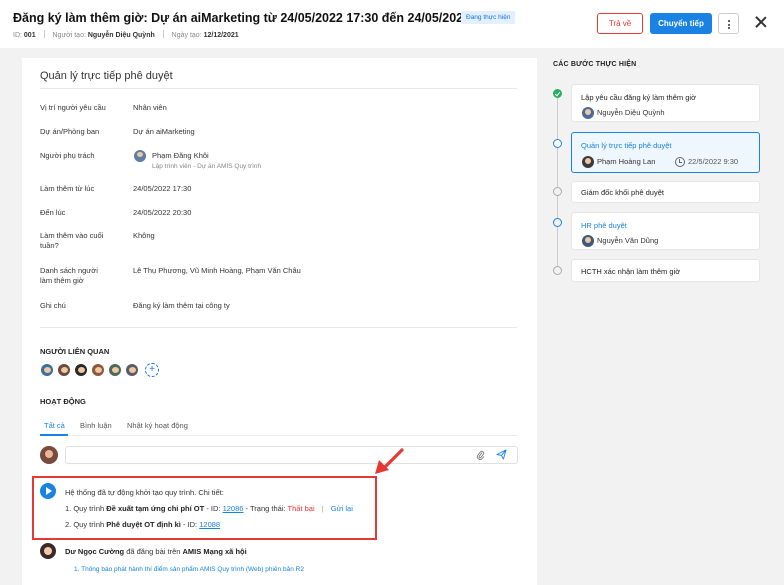 This screenshot has height=585, width=784. Describe the element at coordinates (595, 64) in the screenshot. I see `steps-title: CÁC BƯỚC THỰC HIỆN` at that location.